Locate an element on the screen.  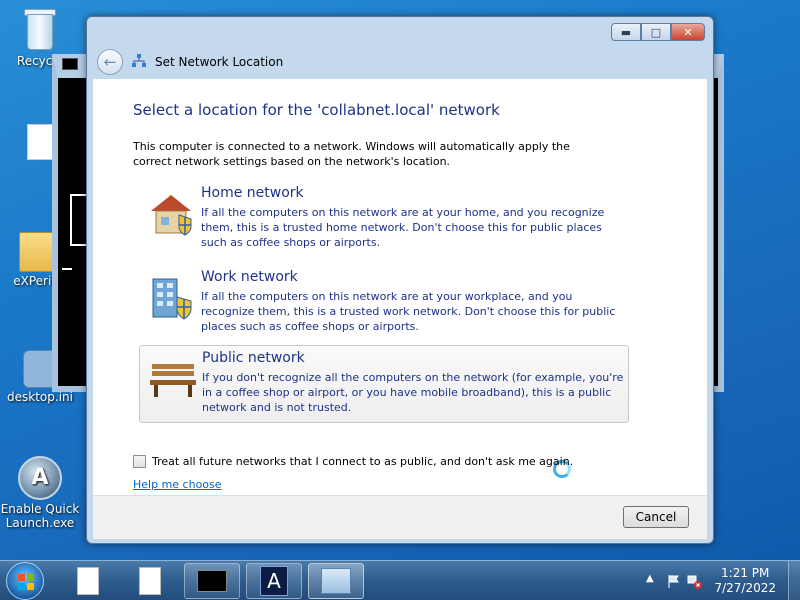
window-controls: ▬ □ ✕ is located at coordinates (658, 32).